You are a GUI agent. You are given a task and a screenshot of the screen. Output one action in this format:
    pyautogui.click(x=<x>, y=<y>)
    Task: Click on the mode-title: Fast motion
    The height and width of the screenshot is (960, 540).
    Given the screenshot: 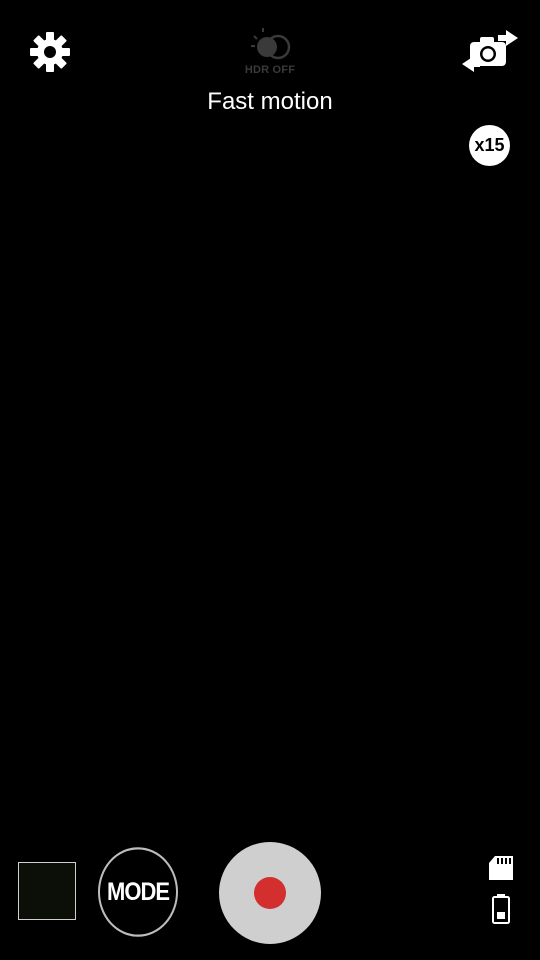 What is the action you would take?
    pyautogui.click(x=270, y=101)
    